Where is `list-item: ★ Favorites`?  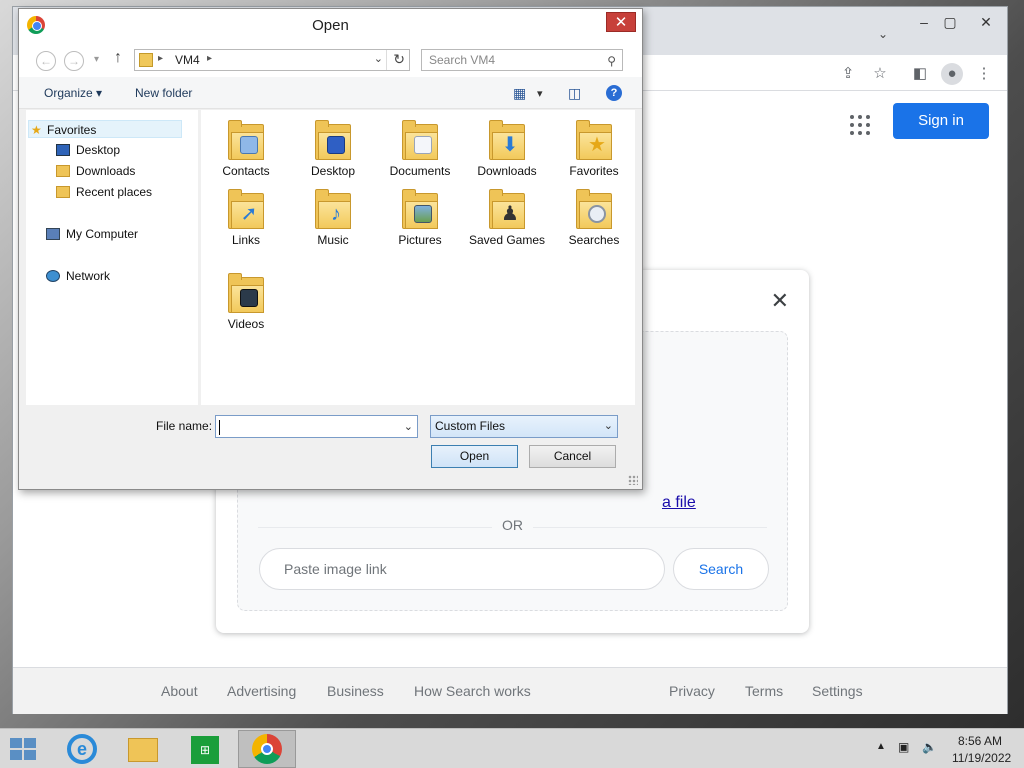 list-item: ★ Favorites is located at coordinates (594, 149).